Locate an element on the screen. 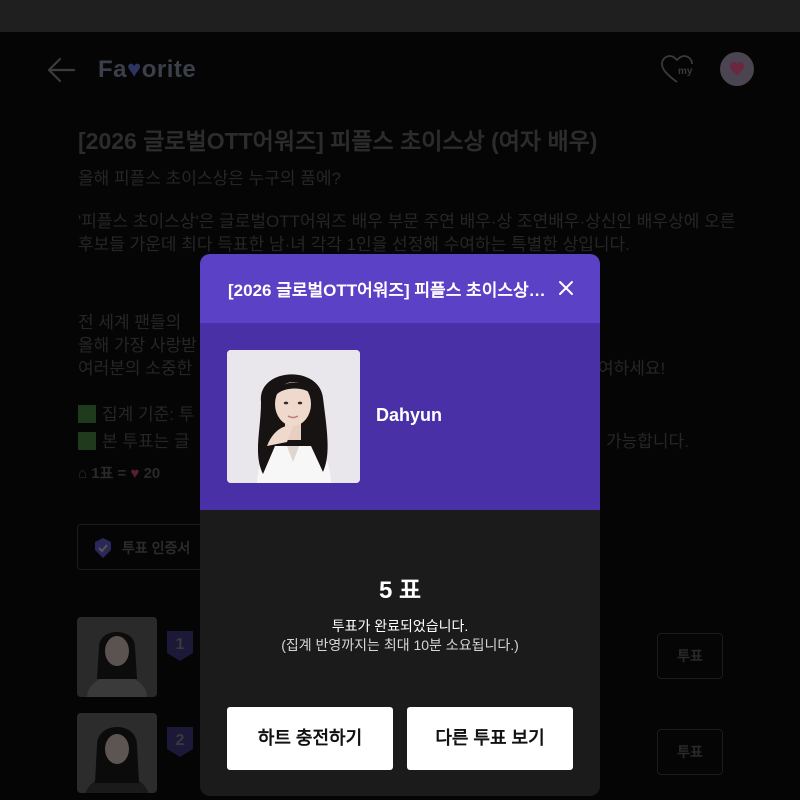 This screenshot has width=800, height=800. rank-number: 2 is located at coordinates (180, 740).